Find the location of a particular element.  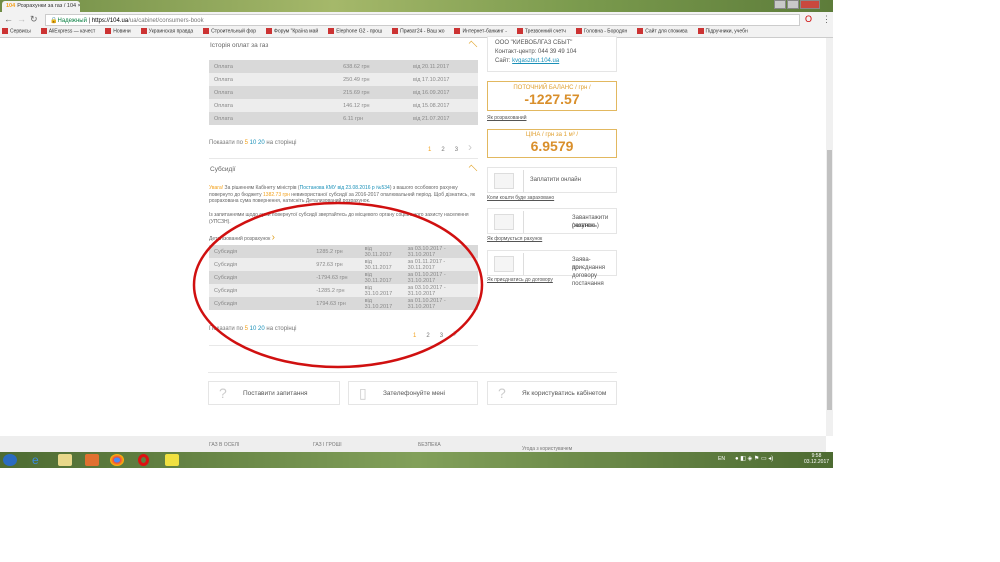

bookmark-label: Сервисы is located at coordinates (20, 31).